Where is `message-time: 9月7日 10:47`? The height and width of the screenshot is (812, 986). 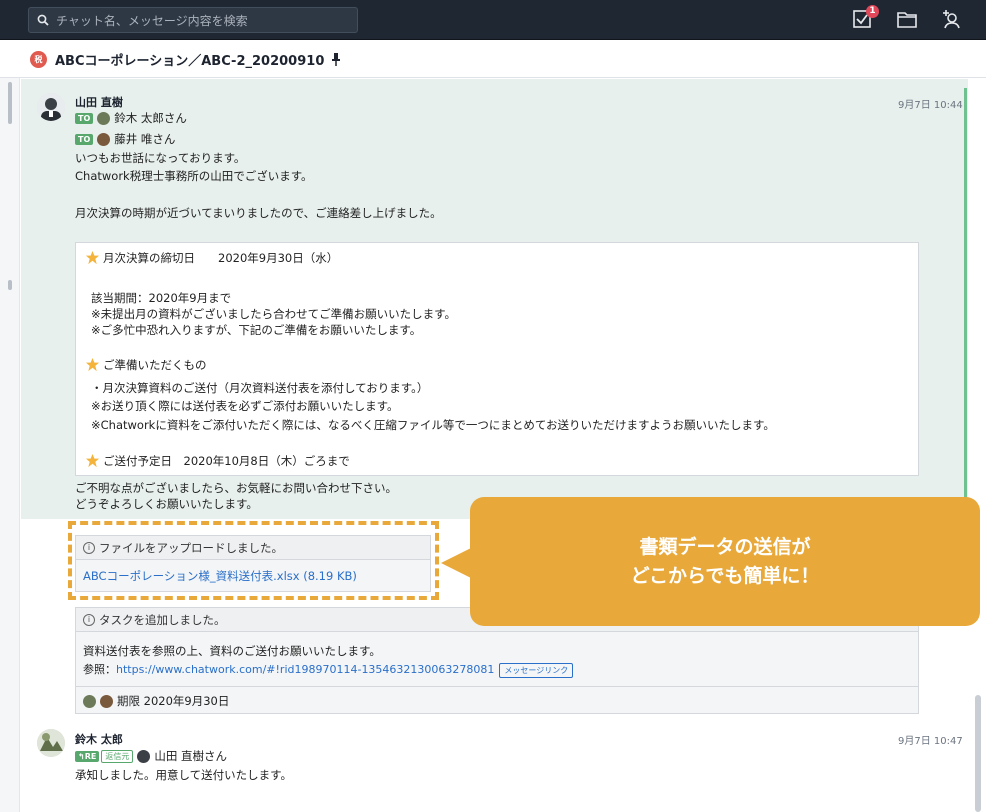
message-time: 9月7日 10:47 is located at coordinates (930, 741).